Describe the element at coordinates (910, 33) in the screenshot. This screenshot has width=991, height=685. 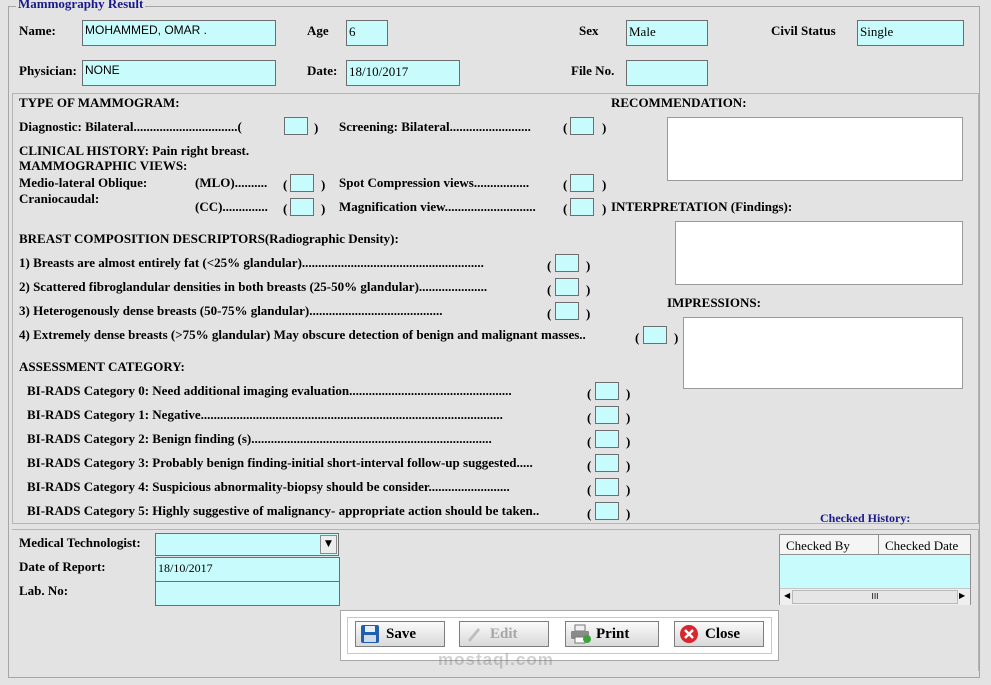
I see `civil-status-field: Single` at that location.